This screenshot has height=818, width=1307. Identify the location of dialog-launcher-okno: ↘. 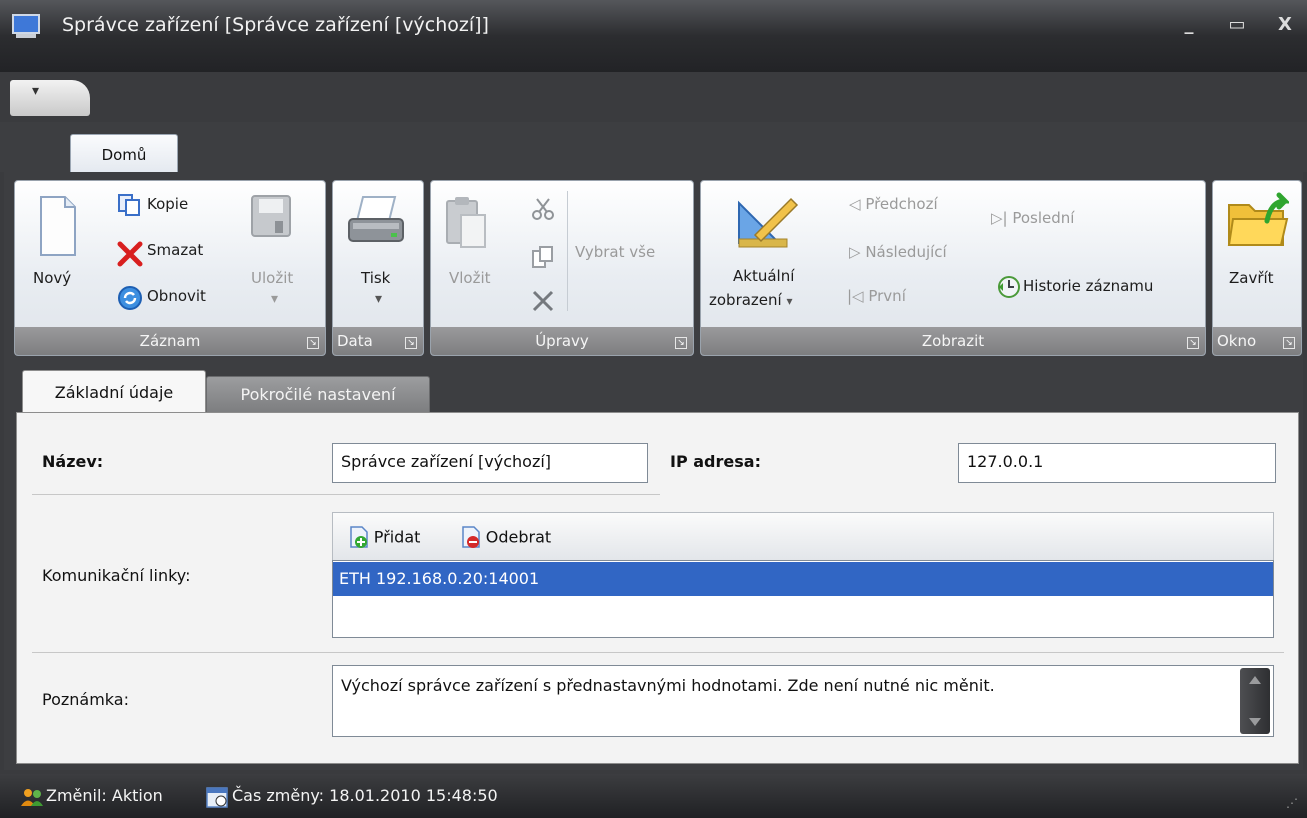
(1289, 343).